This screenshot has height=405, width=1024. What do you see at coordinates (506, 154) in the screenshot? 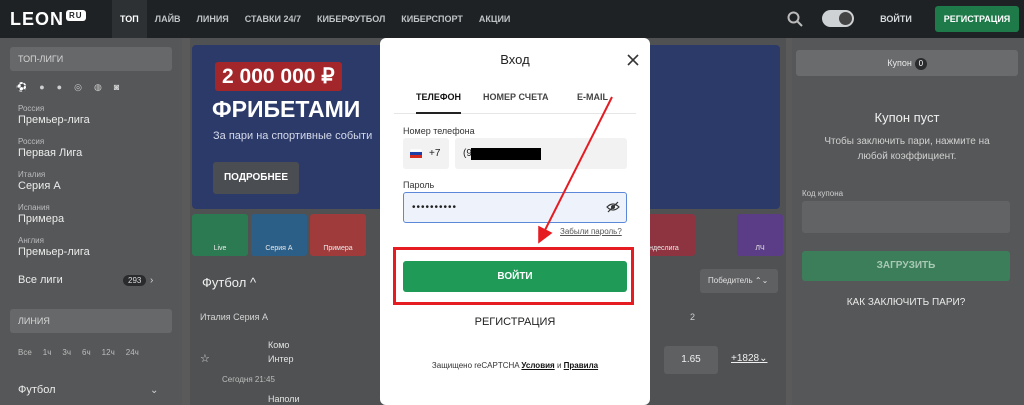
I see `redaction-bar` at bounding box center [506, 154].